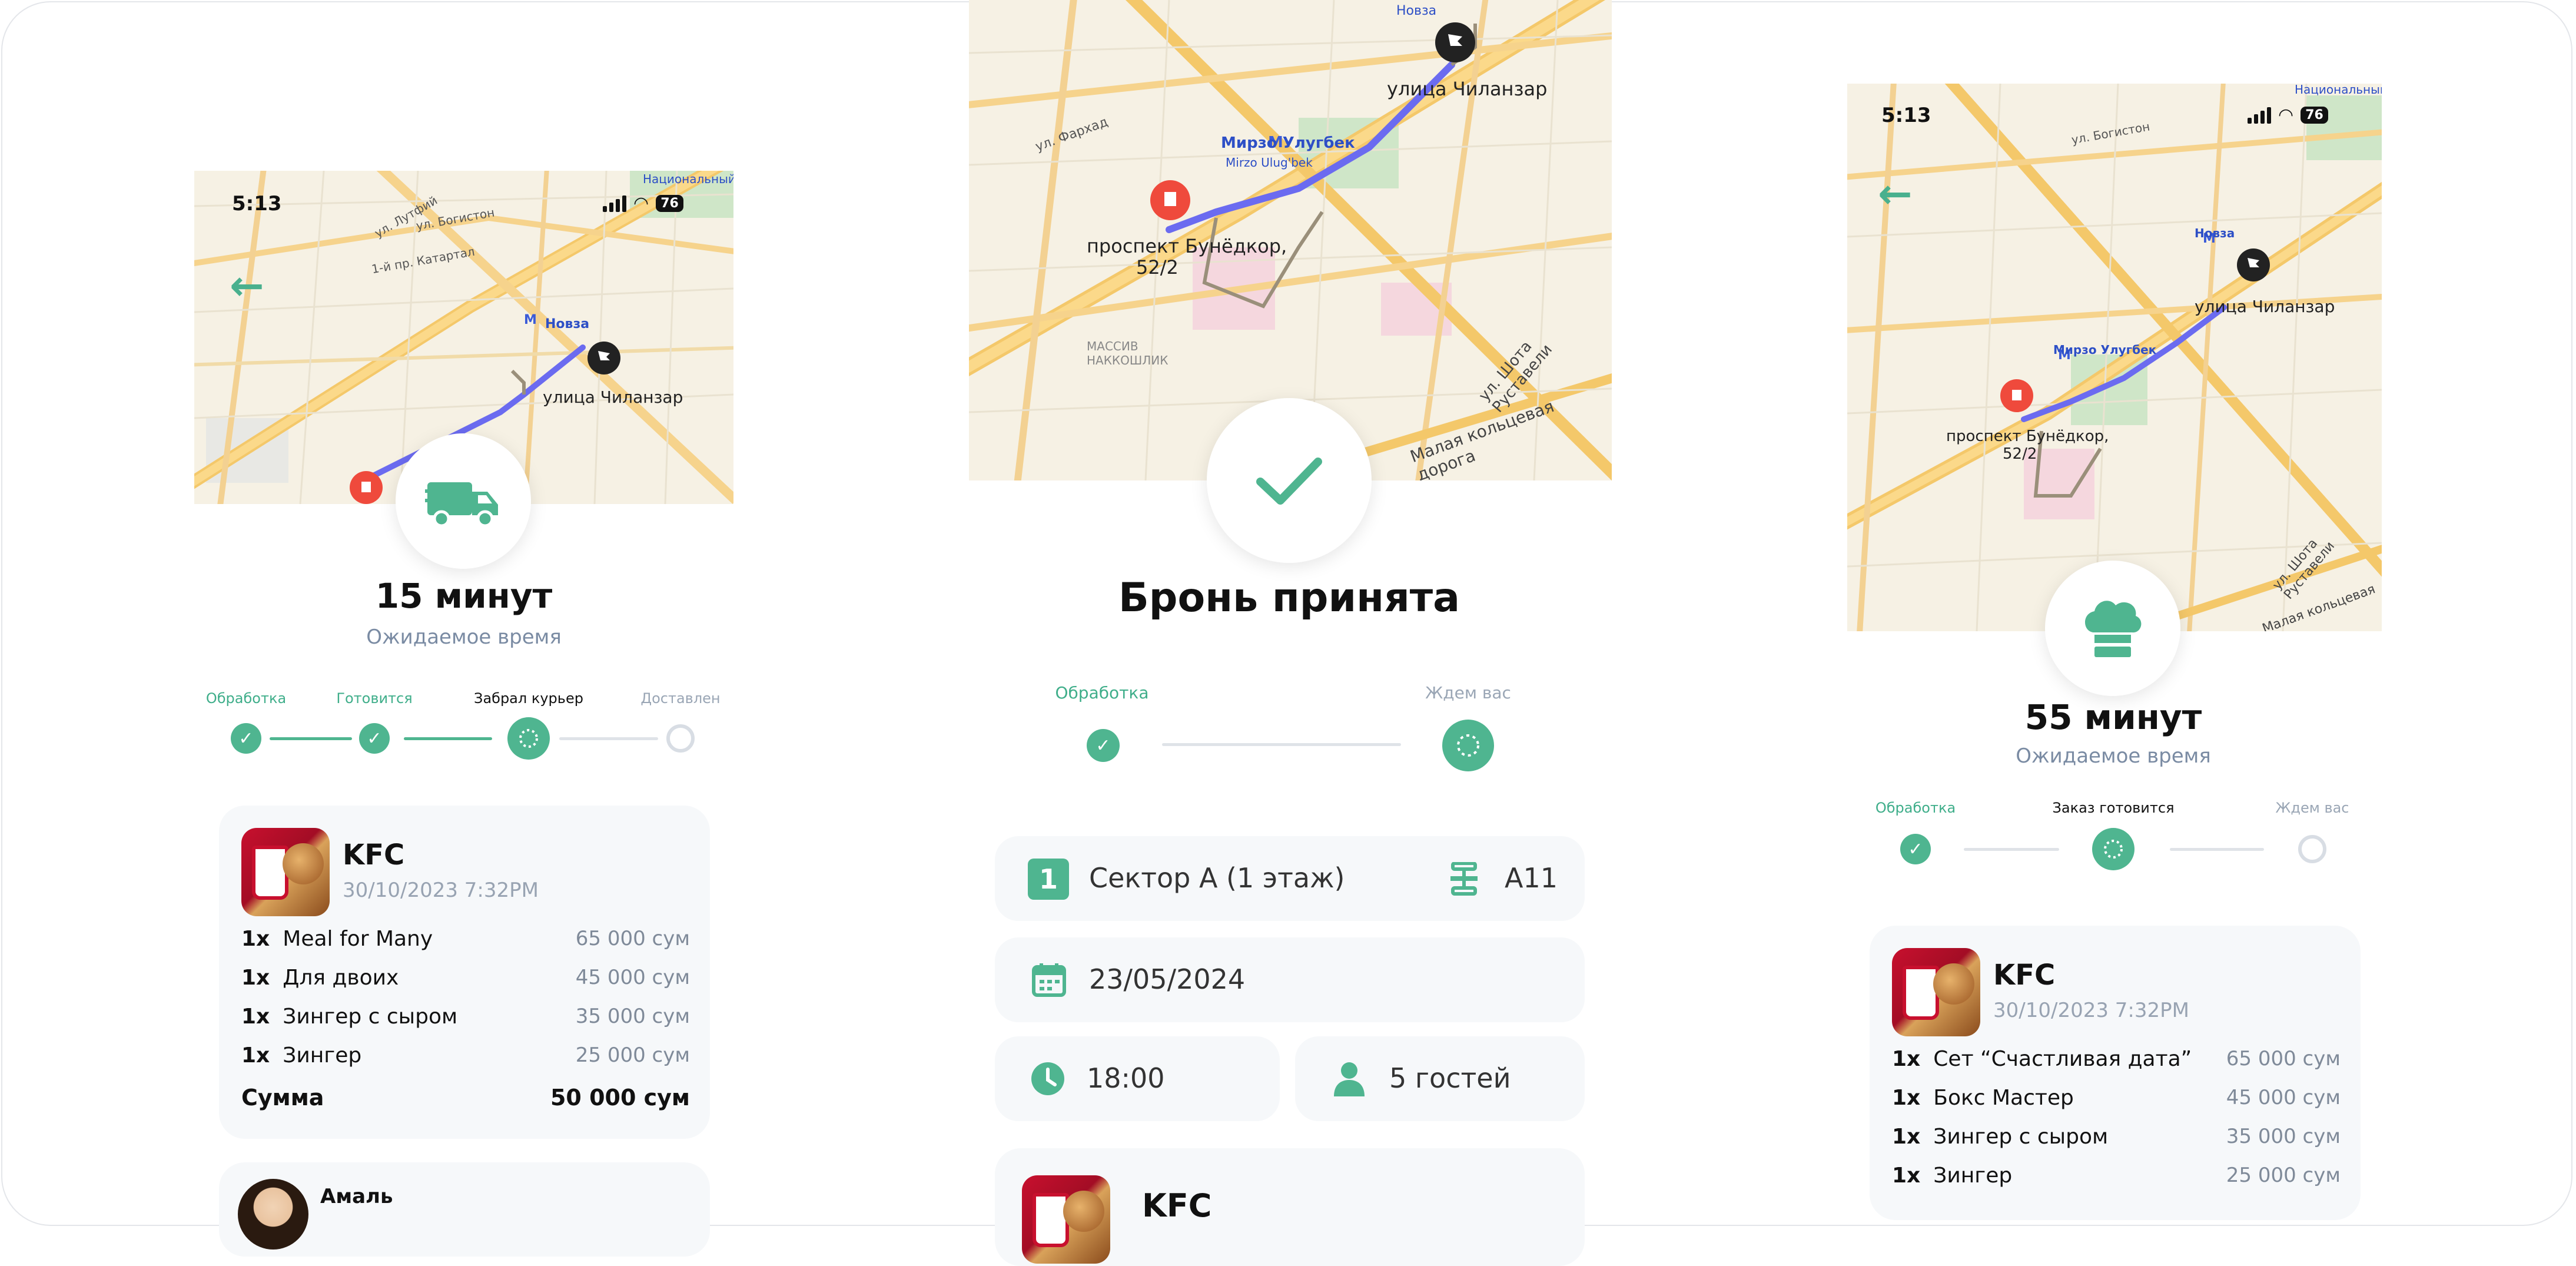 Image resolution: width=2576 pixels, height=1266 pixels. I want to click on confirmed-badge, so click(1289, 480).